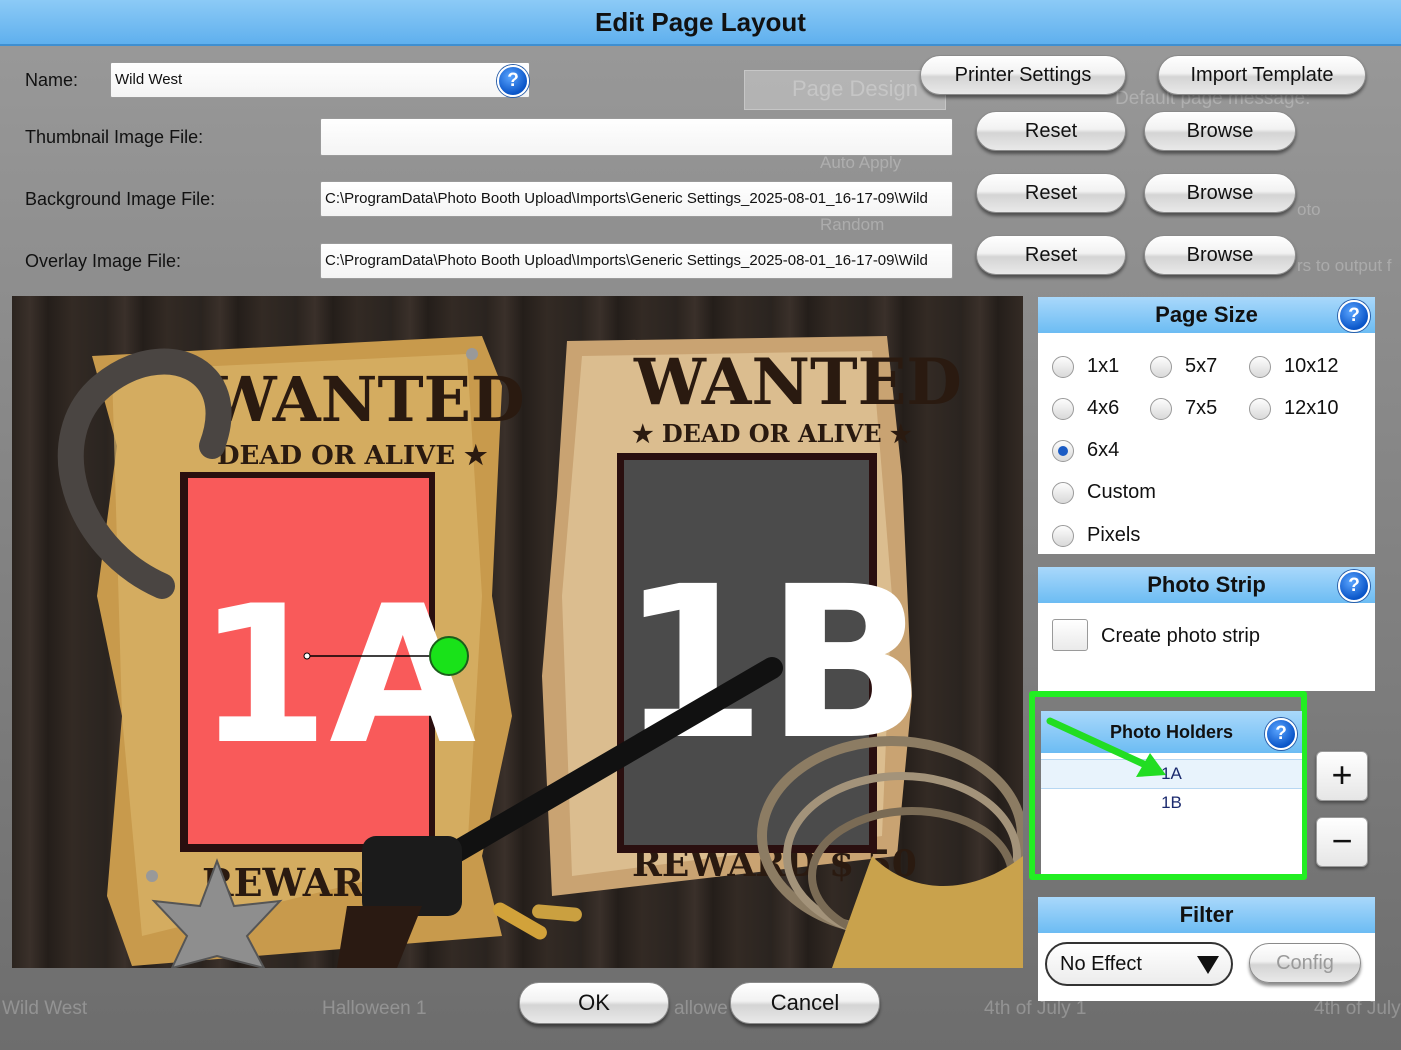 Image resolution: width=1401 pixels, height=1050 pixels. What do you see at coordinates (1220, 131) in the screenshot?
I see `thumbnail-browse-button: Browse` at bounding box center [1220, 131].